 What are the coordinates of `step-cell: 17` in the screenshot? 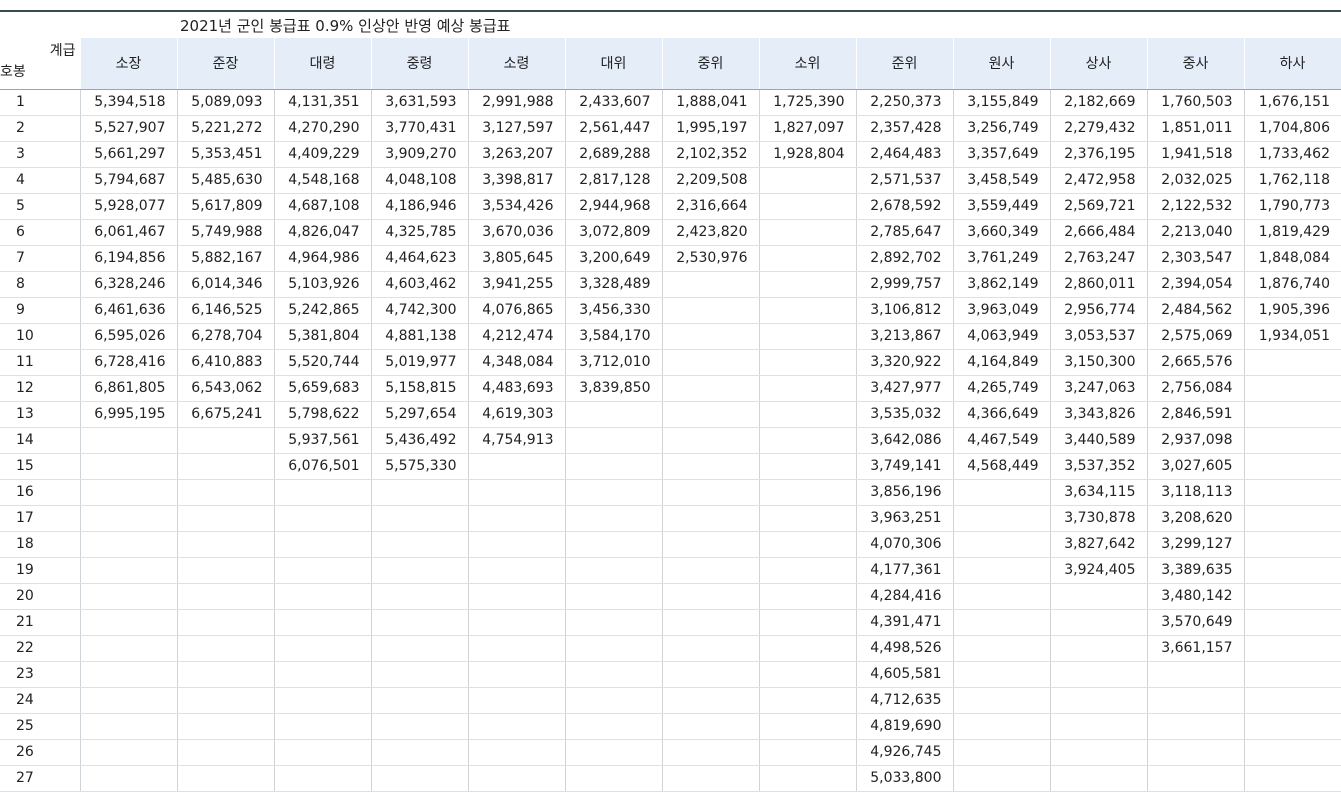 It's located at (40, 518).